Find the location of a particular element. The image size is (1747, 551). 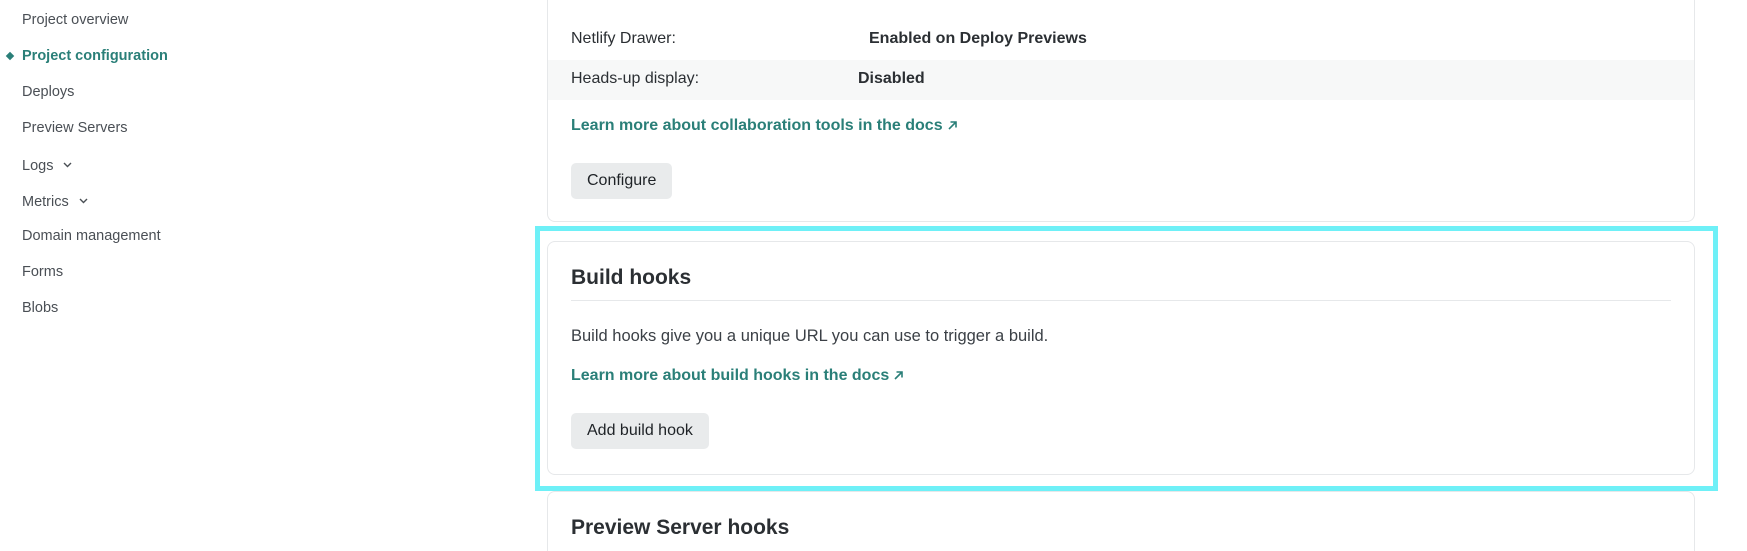

sidebar-item-blobs: Blobs is located at coordinates (40, 308).